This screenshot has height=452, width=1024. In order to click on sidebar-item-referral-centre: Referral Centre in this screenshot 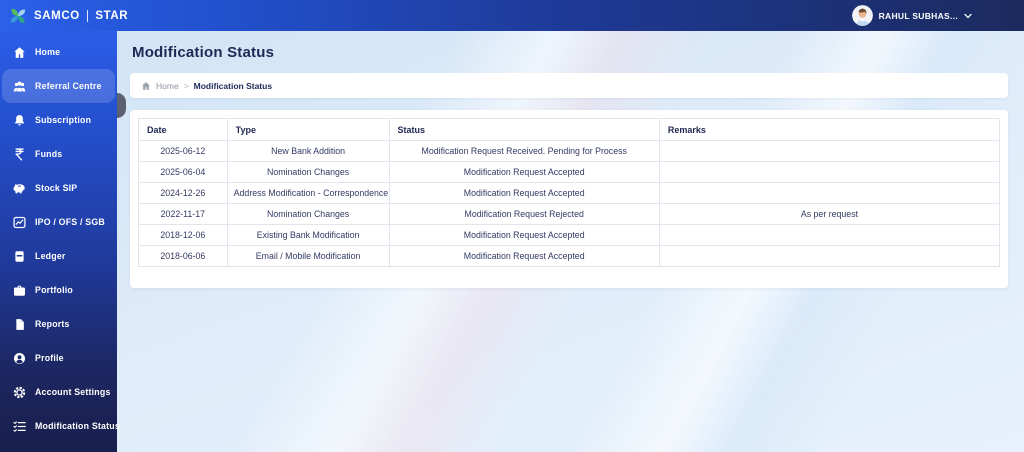, I will do `click(58, 86)`.